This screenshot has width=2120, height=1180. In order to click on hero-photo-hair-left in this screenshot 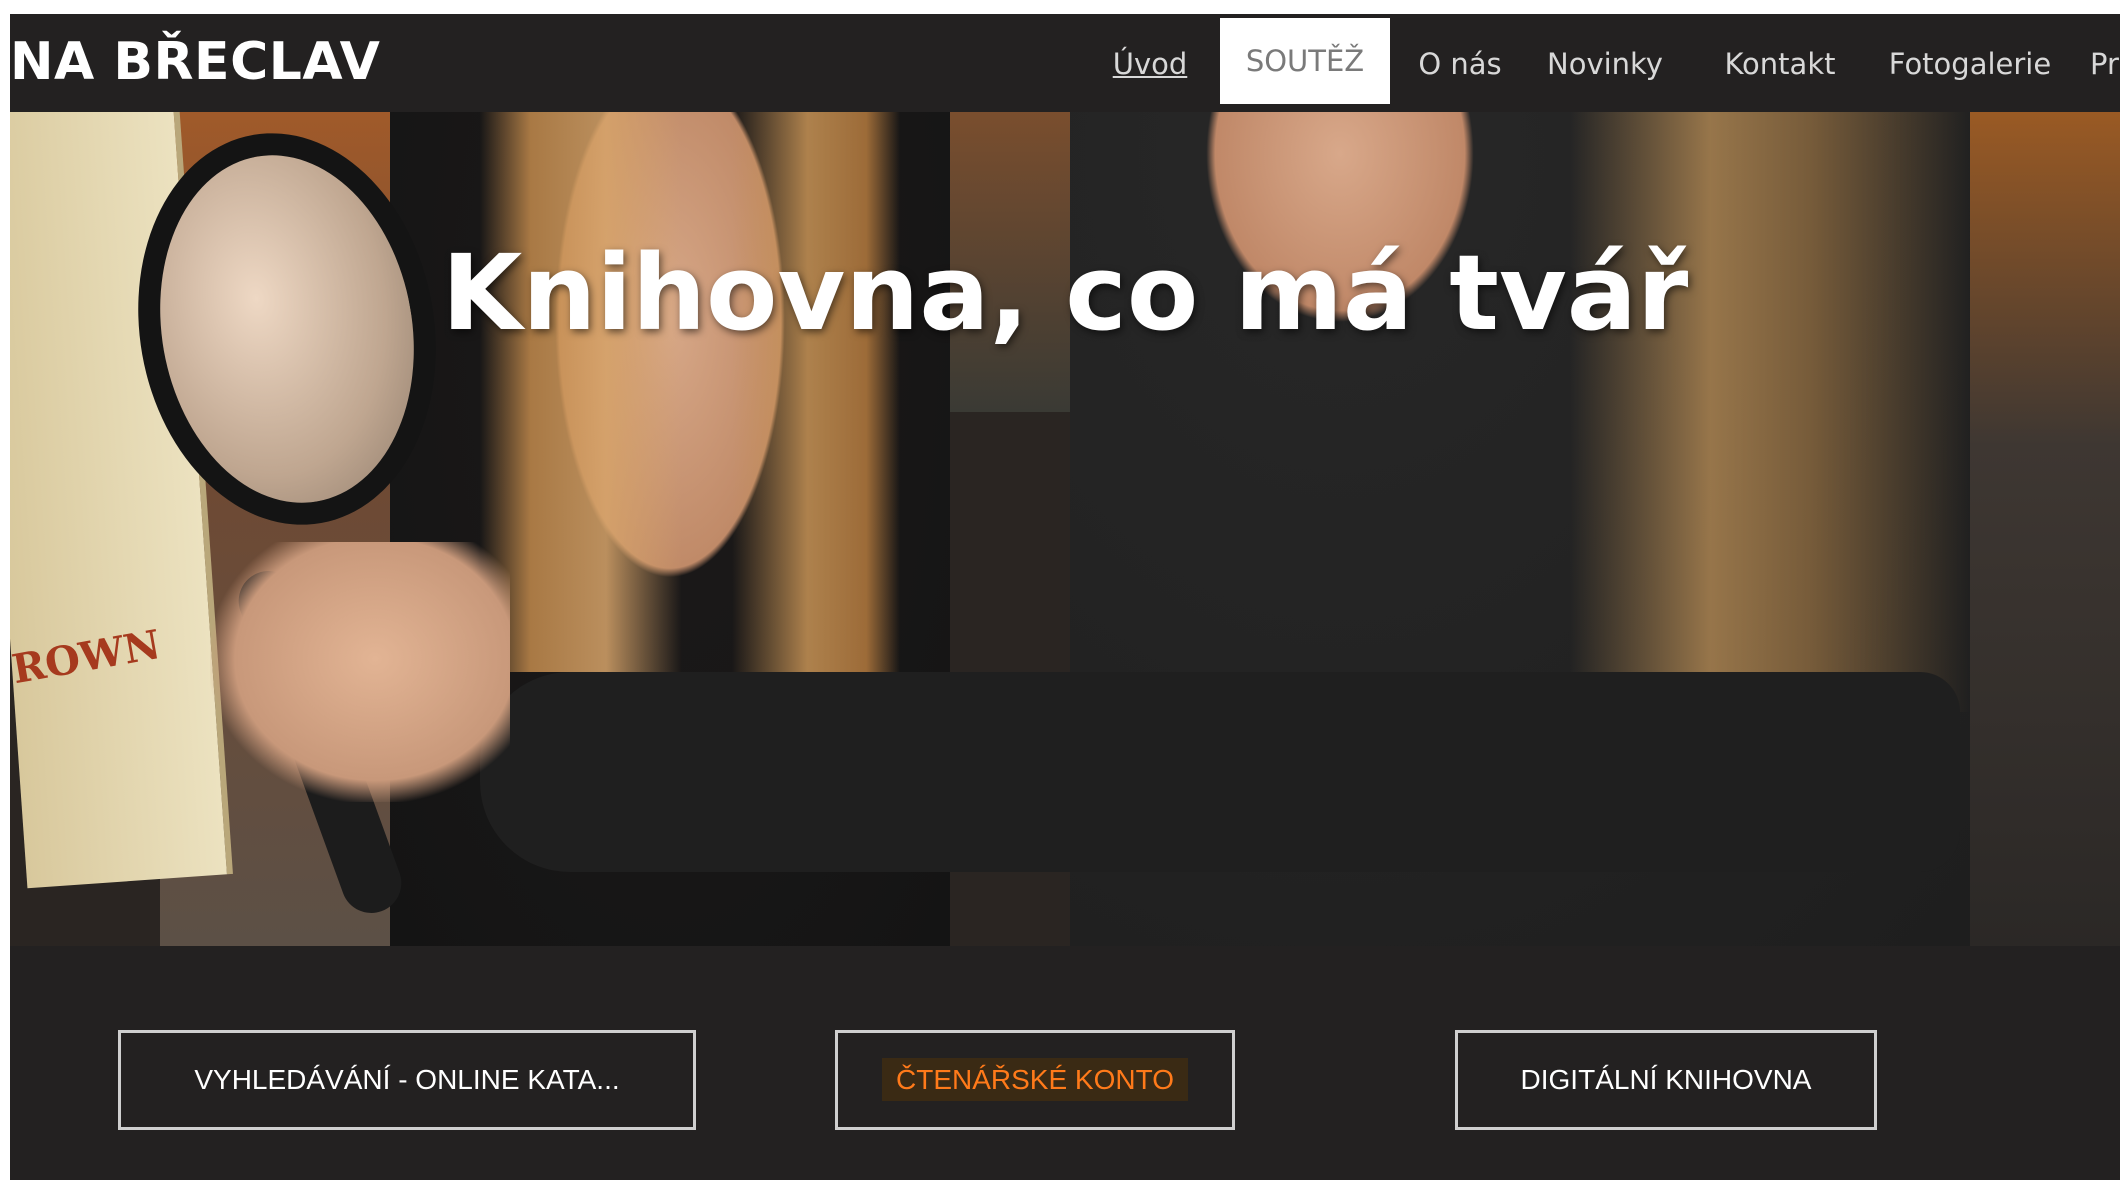, I will do `click(690, 392)`.